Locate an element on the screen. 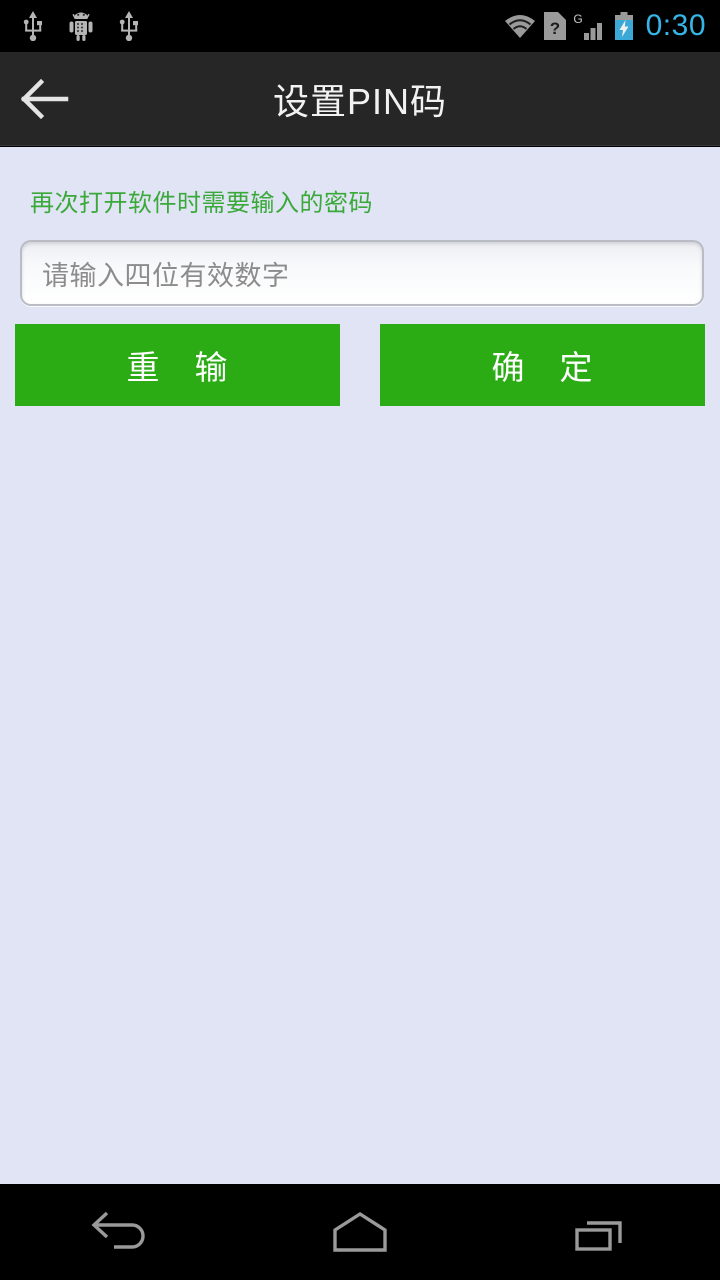 The image size is (720, 1280). pin-input: 请输入四位有效数字 is located at coordinates (362, 273).